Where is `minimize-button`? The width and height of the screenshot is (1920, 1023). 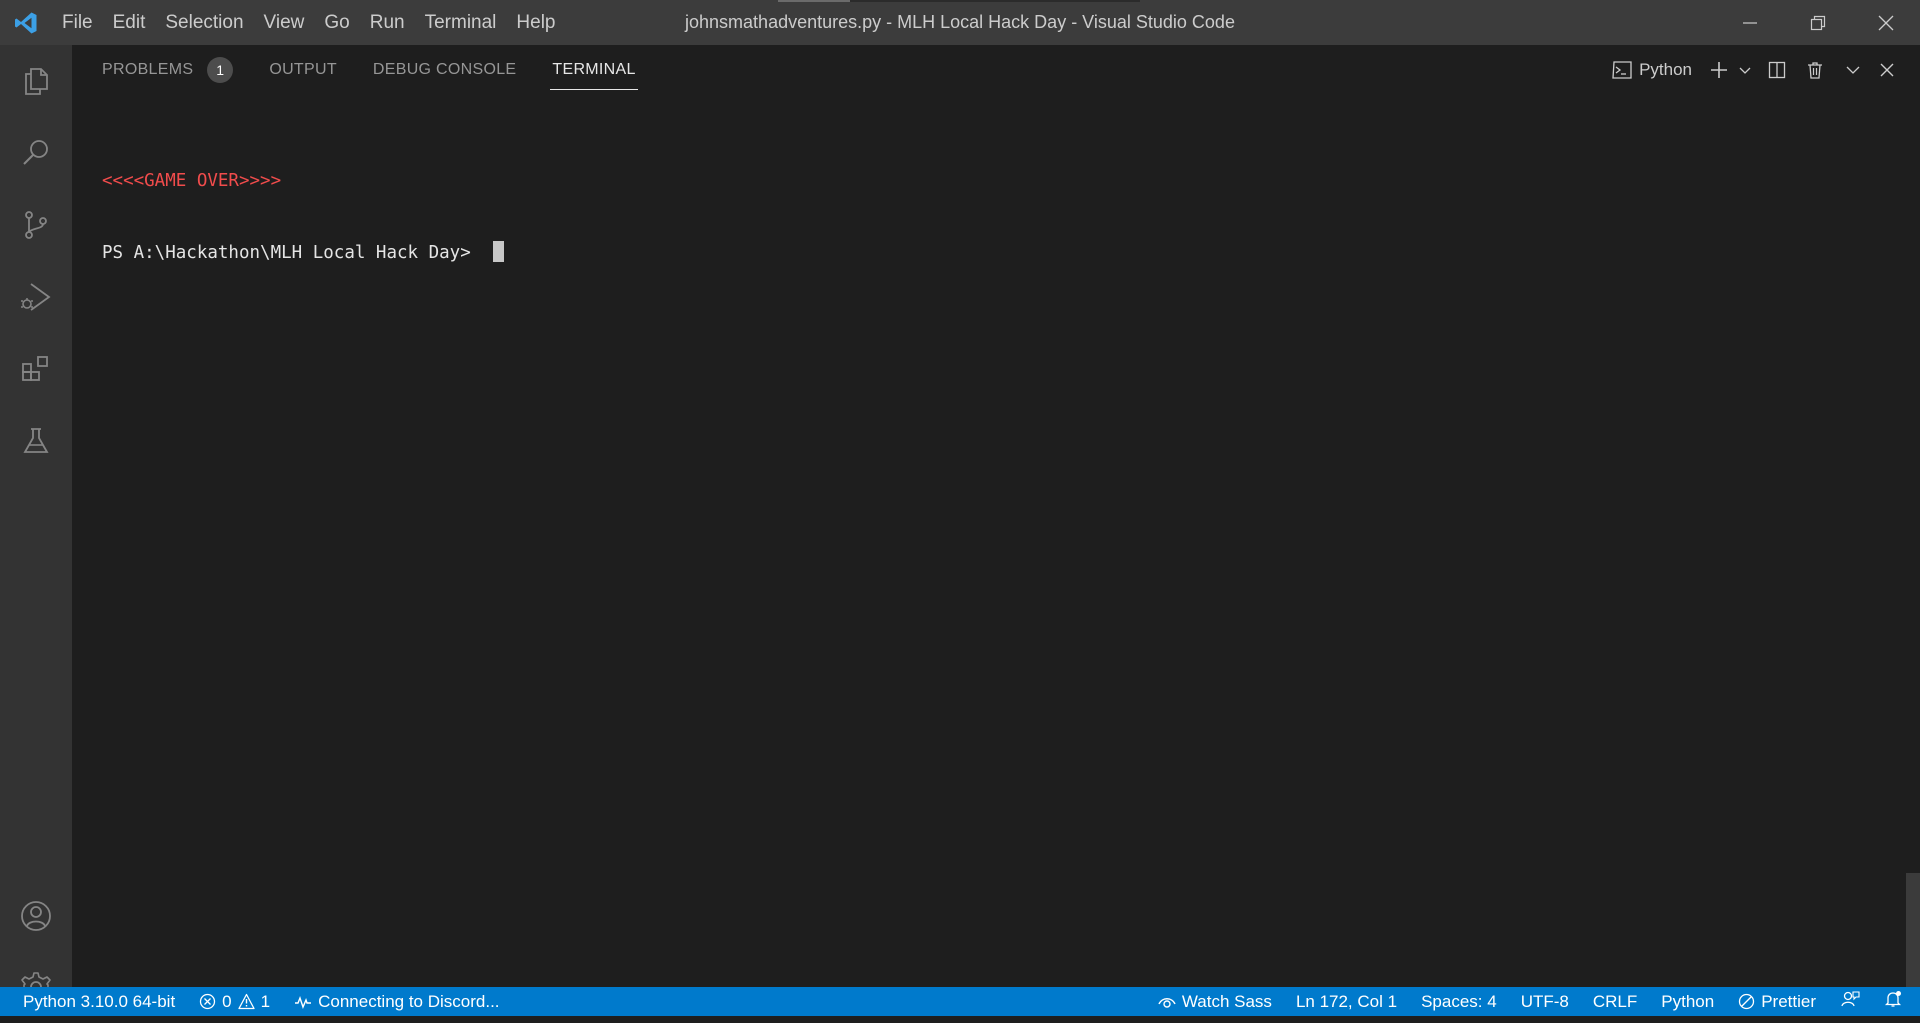
minimize-button is located at coordinates (1750, 22).